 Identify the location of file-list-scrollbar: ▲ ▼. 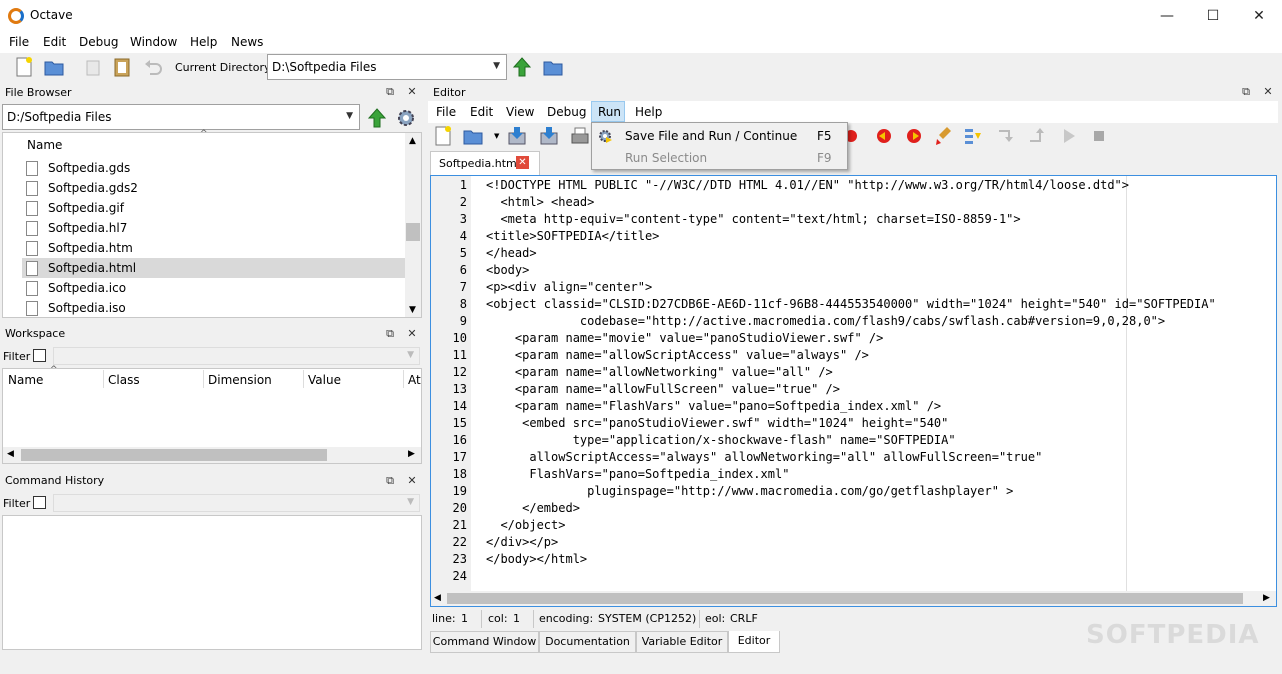
(413, 225).